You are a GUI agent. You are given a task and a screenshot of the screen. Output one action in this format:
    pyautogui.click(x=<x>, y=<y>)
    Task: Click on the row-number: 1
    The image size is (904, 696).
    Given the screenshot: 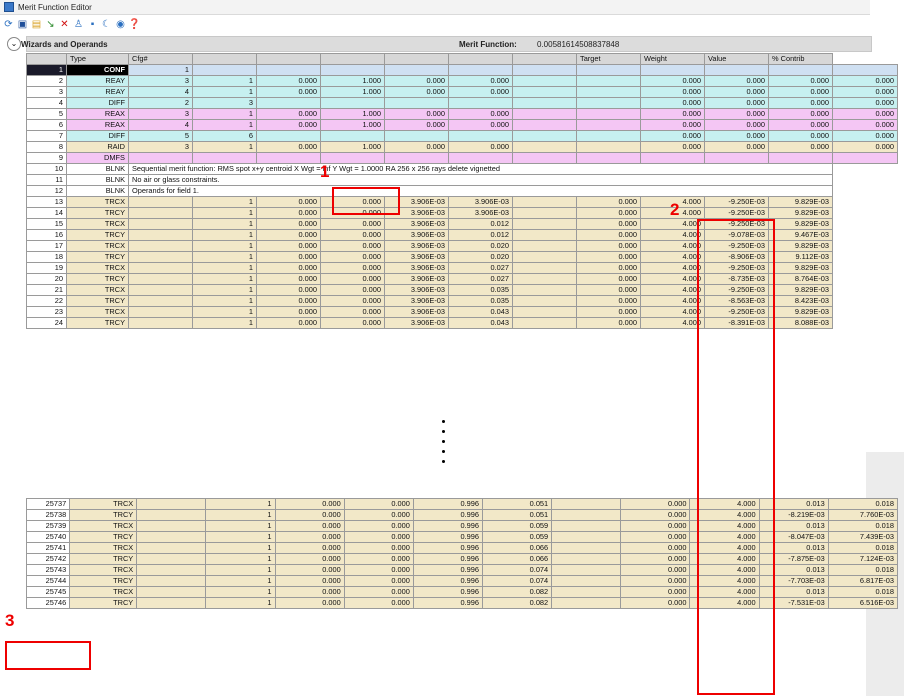 What is the action you would take?
    pyautogui.click(x=46, y=70)
    